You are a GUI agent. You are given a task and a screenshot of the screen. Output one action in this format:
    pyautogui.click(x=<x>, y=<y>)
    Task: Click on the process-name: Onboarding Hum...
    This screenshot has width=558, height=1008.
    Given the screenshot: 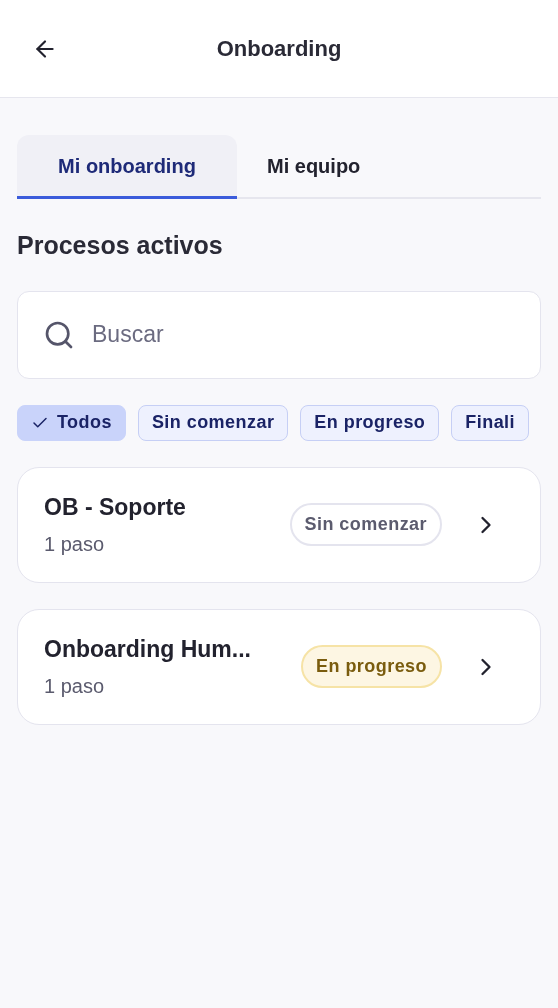 What is the action you would take?
    pyautogui.click(x=148, y=650)
    